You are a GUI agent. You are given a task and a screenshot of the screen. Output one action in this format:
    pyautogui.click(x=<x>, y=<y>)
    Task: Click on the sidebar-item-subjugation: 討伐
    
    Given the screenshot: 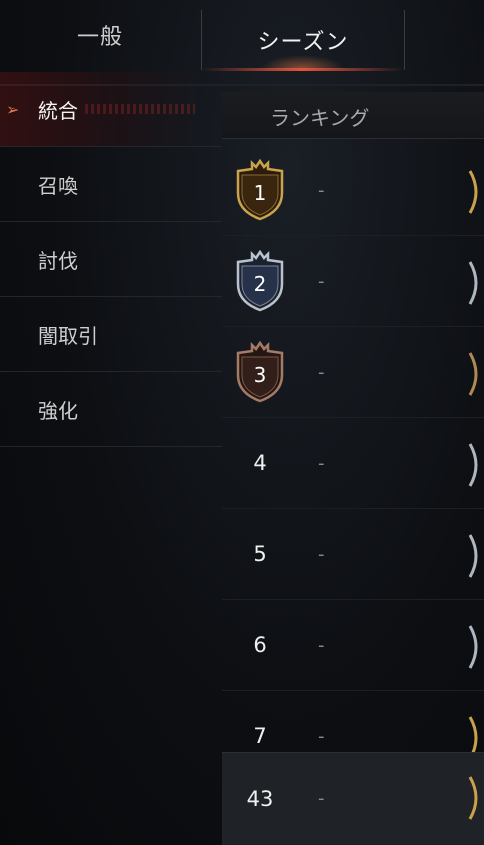 What is the action you would take?
    pyautogui.click(x=111, y=259)
    